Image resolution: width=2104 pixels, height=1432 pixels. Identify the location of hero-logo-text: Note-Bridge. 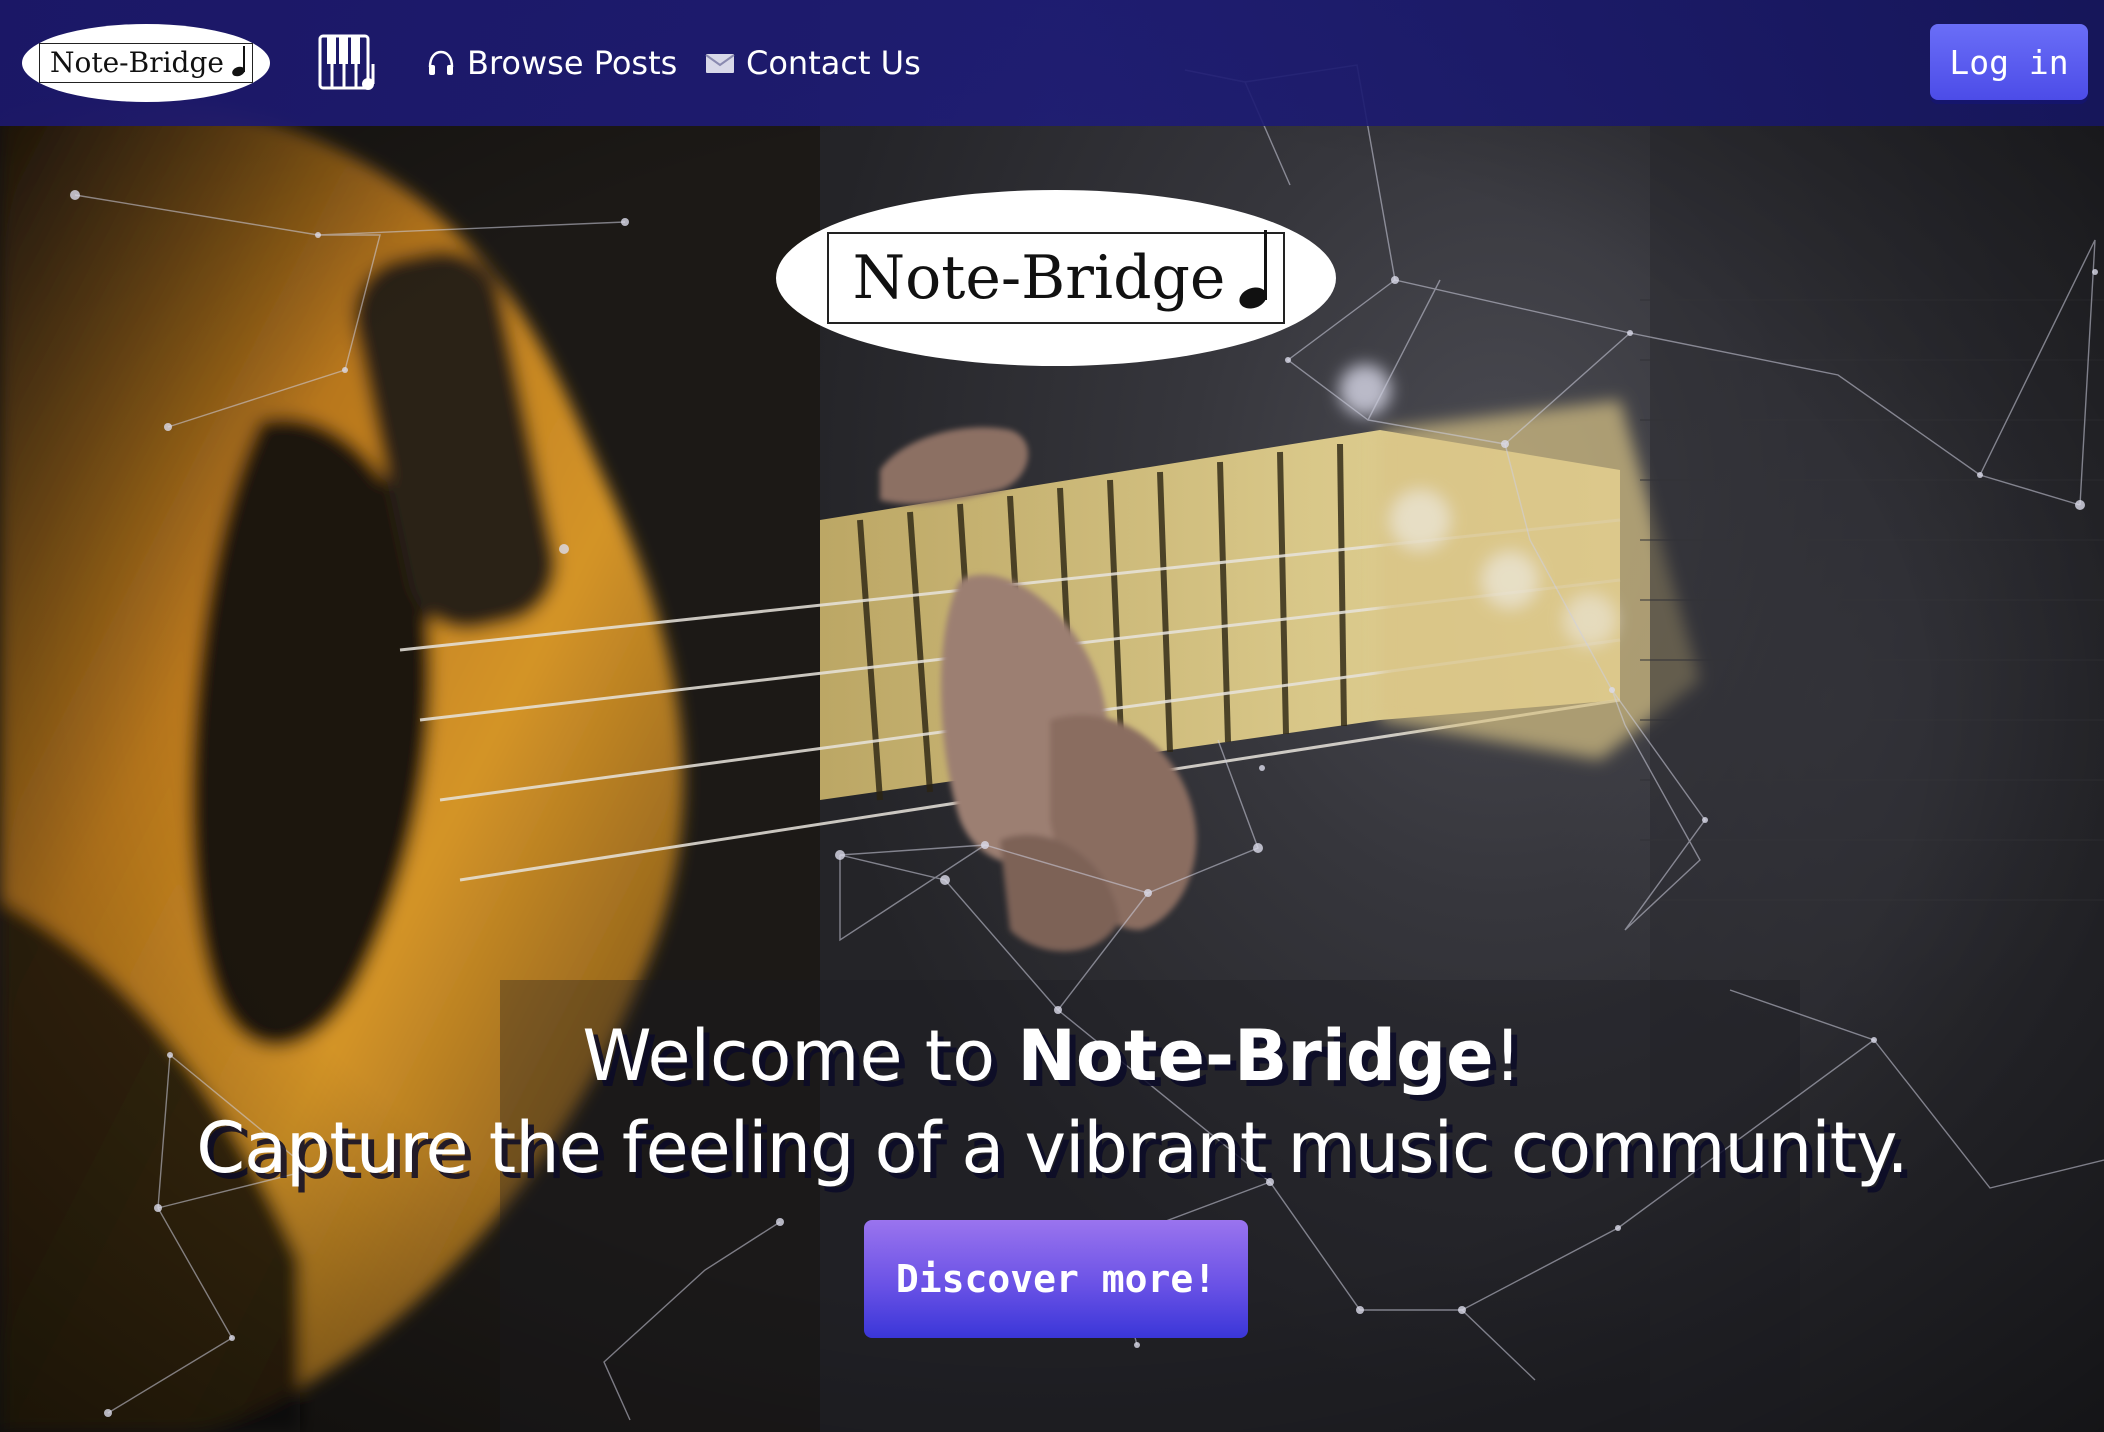
(1039, 278).